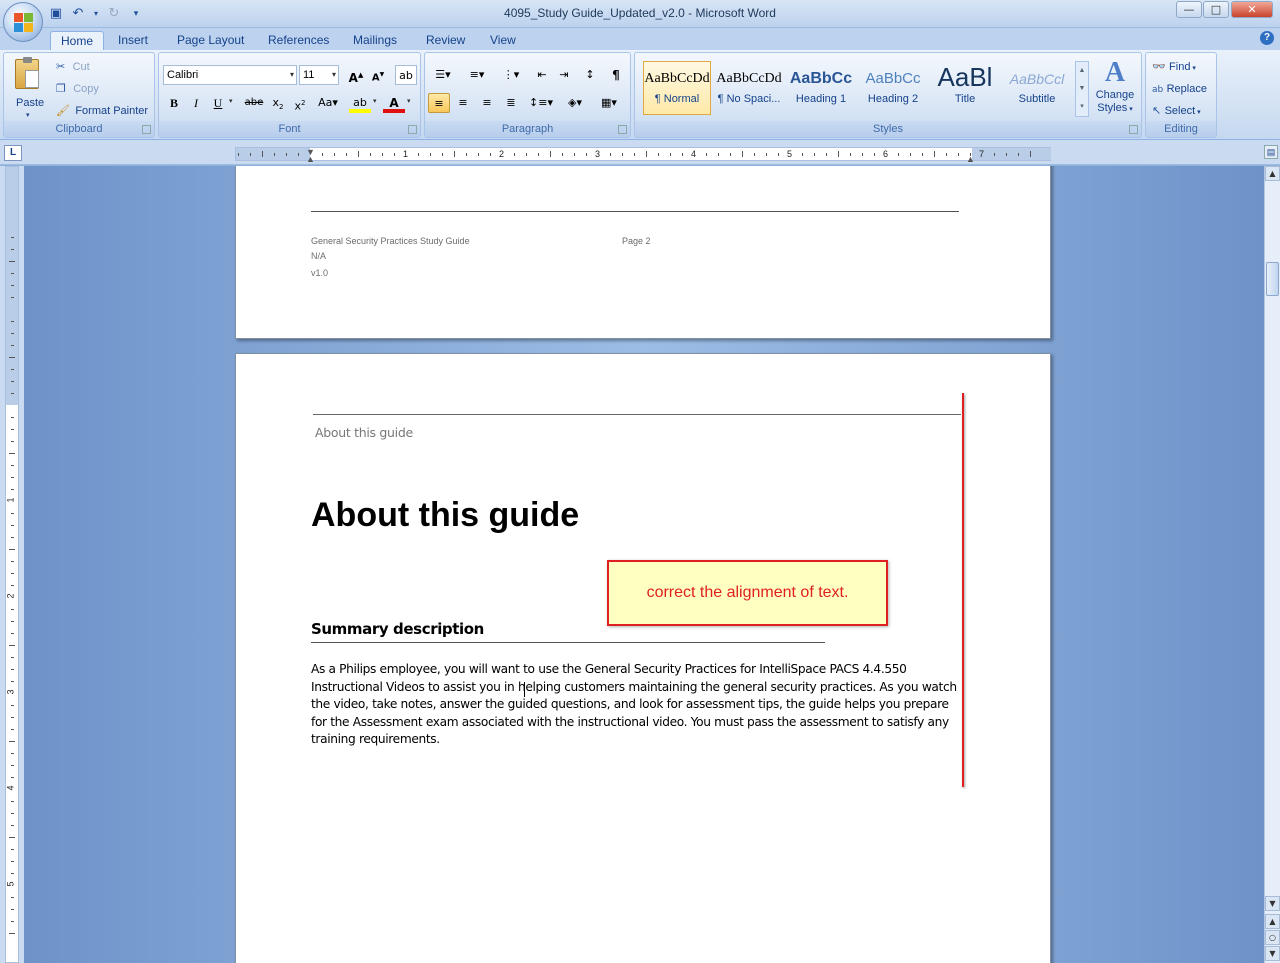  Describe the element at coordinates (409, 101) in the screenshot. I see `font-color-dropdown-icon: ▾` at that location.